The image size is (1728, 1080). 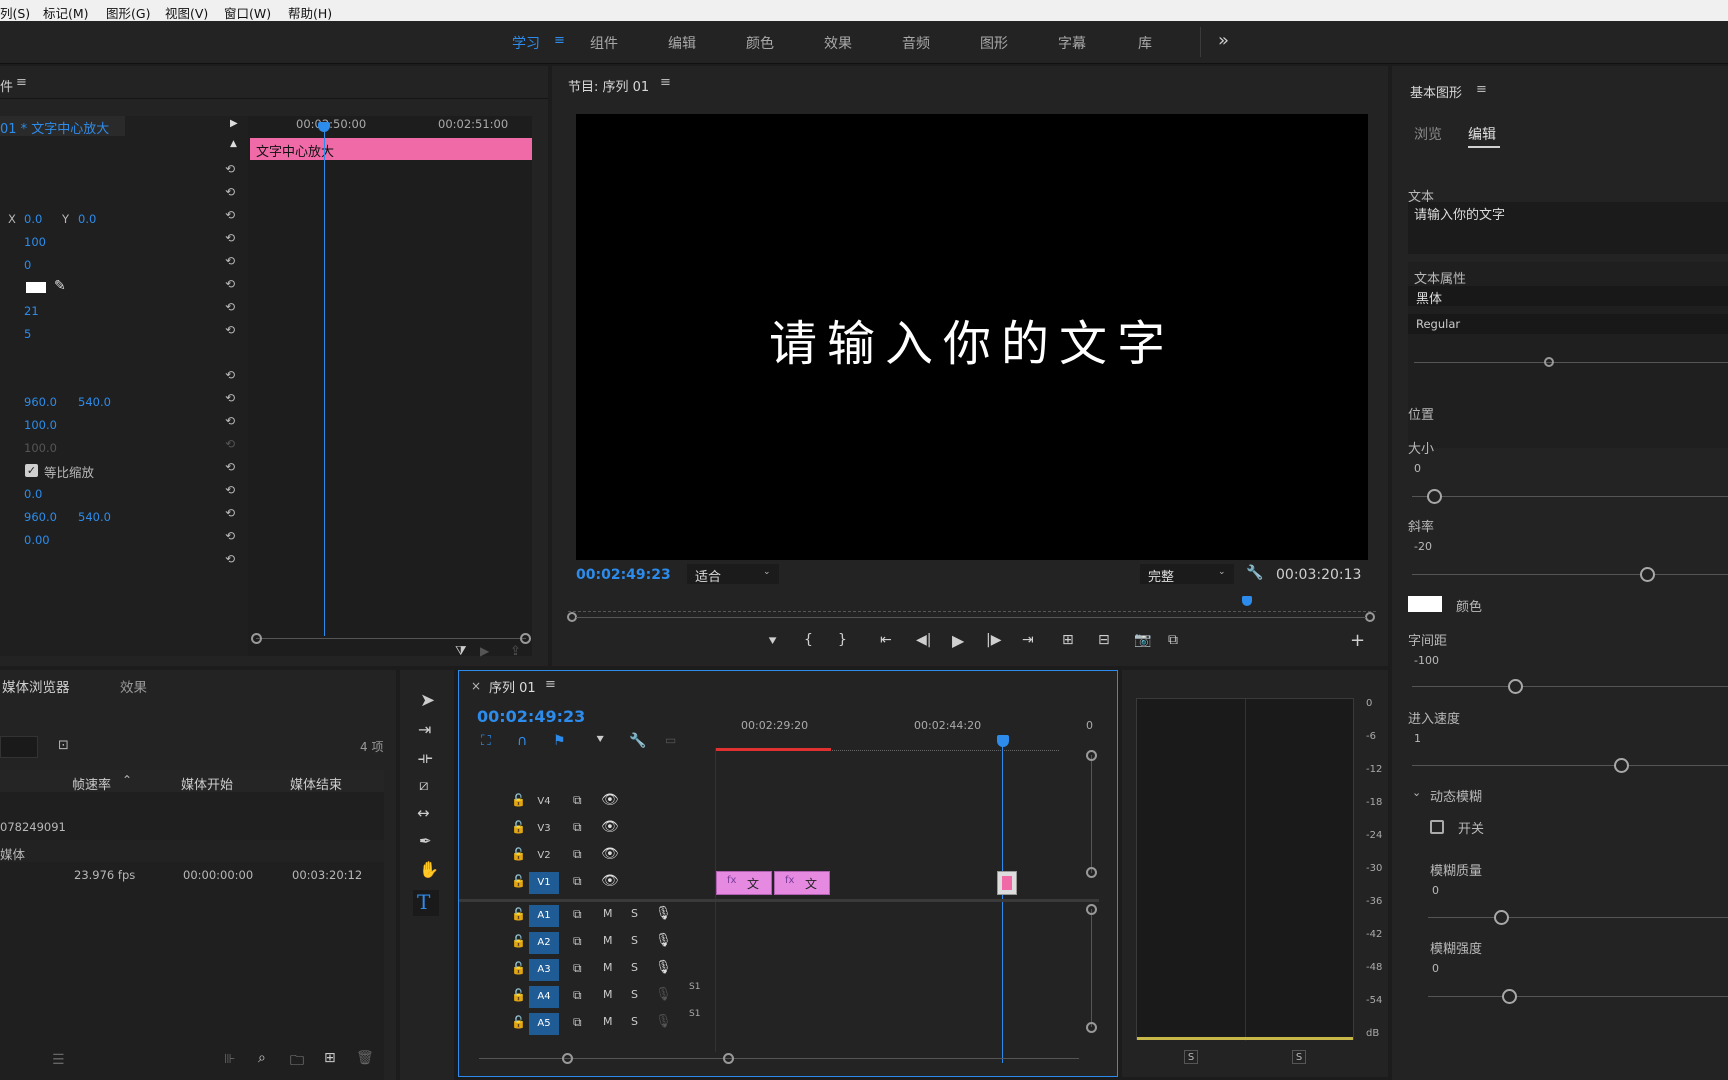 I want to click on more-workspaces-icon: », so click(x=1223, y=40).